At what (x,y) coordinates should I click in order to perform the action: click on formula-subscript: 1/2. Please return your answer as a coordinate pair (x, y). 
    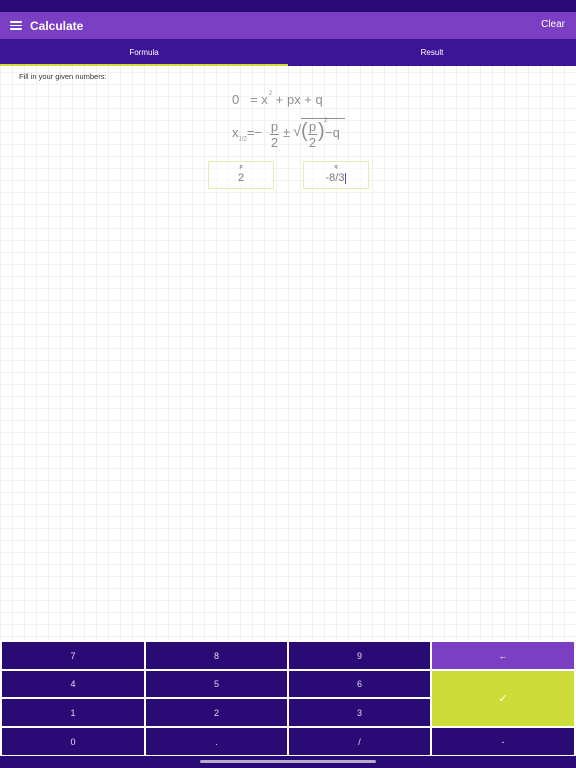
    Looking at the image, I should click on (242, 139).